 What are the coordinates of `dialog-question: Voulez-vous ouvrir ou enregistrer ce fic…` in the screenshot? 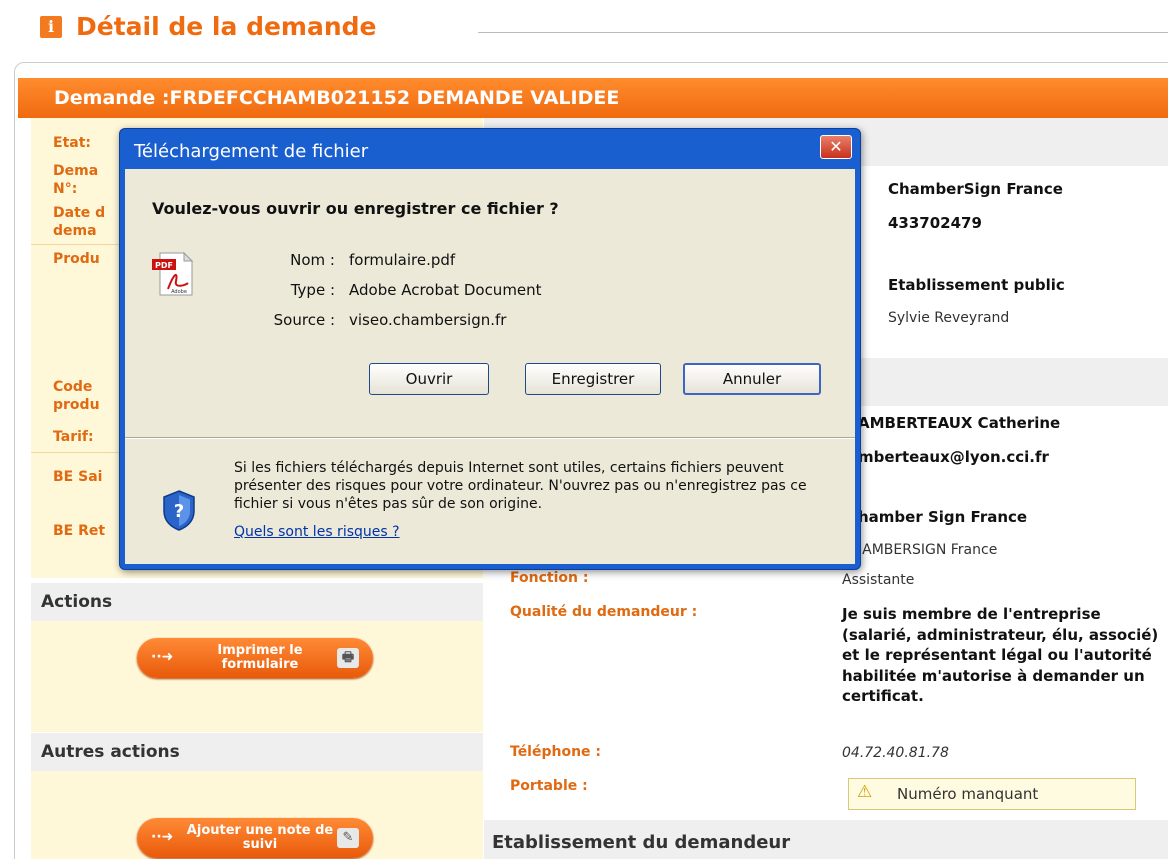 It's located at (355, 208).